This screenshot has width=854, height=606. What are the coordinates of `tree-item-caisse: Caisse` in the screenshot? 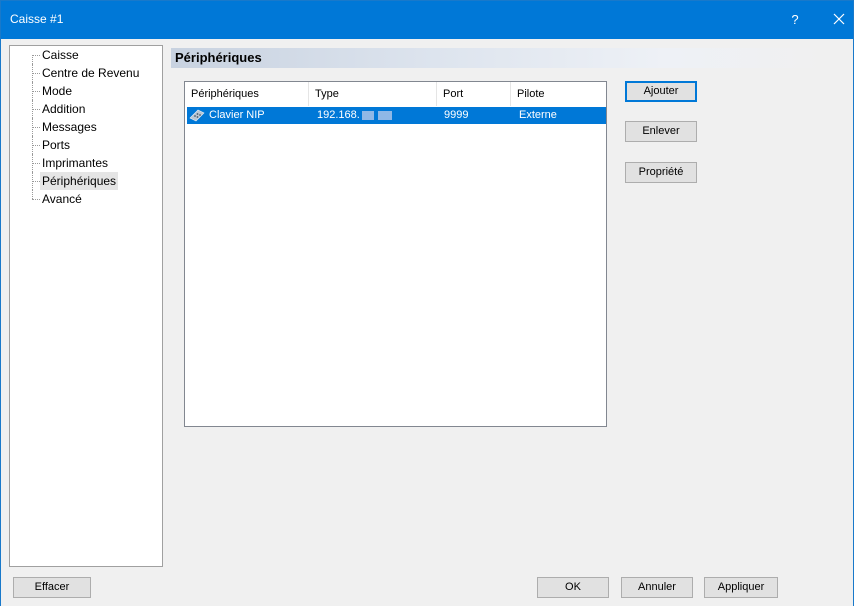 It's located at (85, 55).